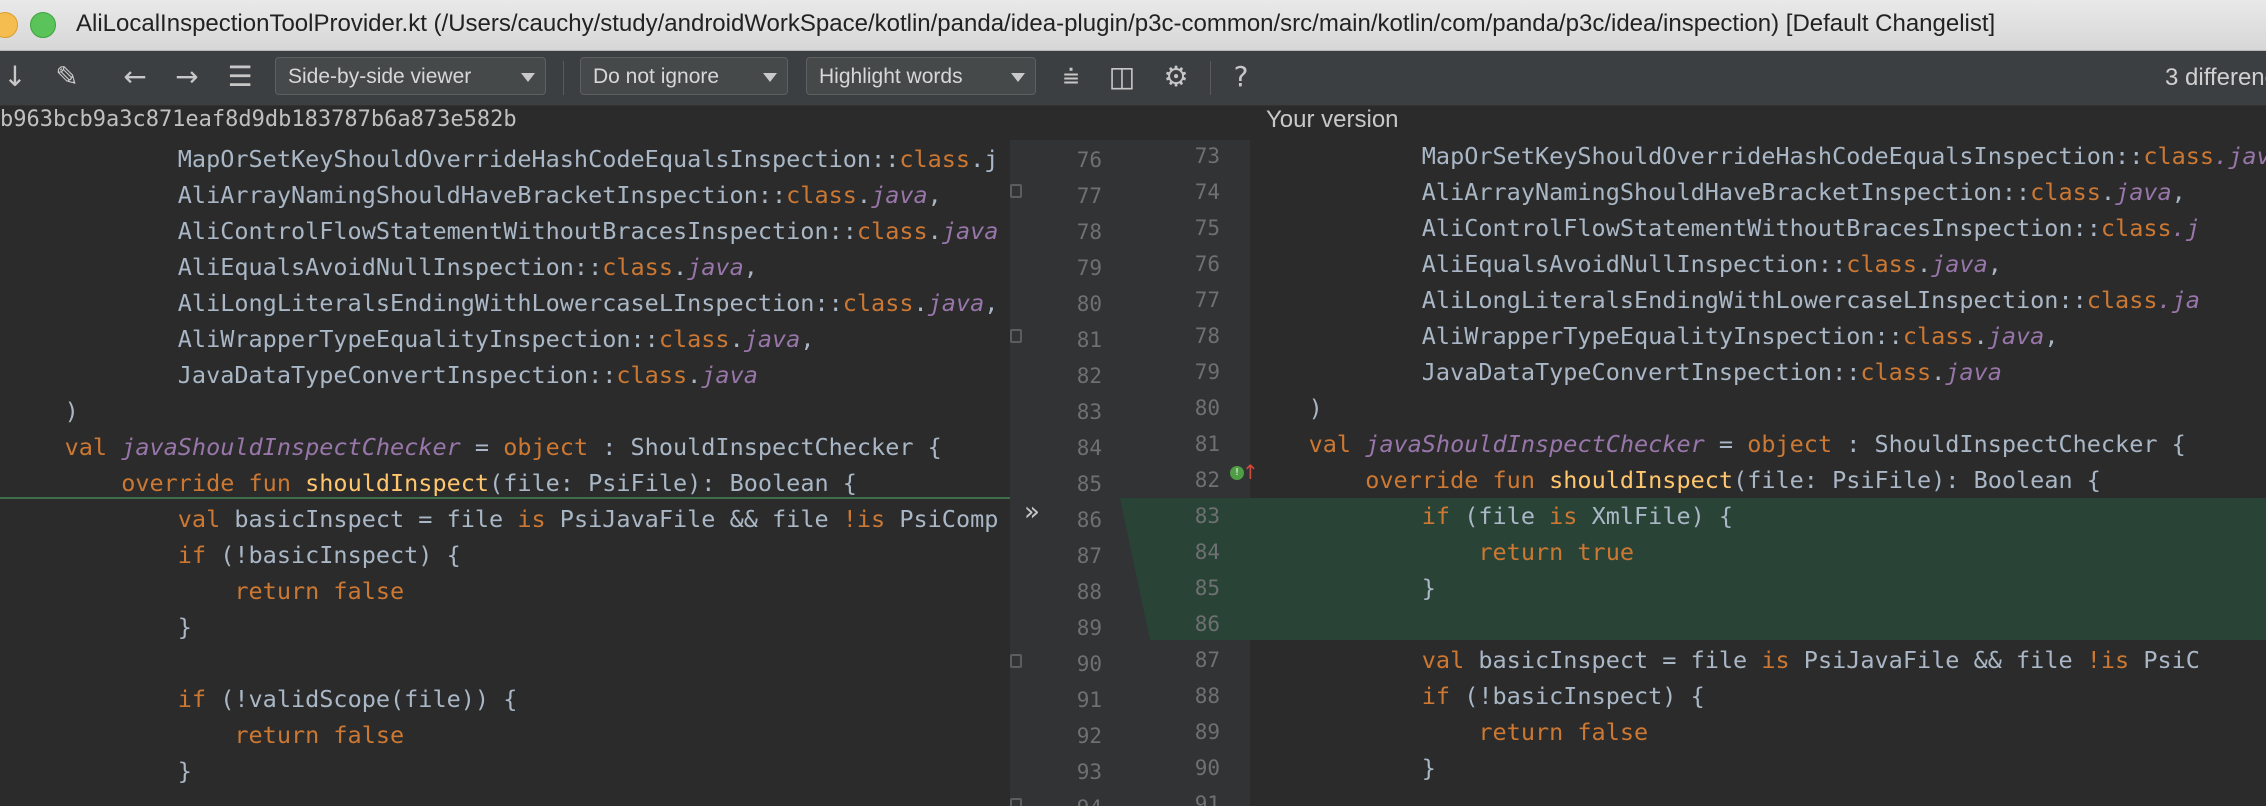  Describe the element at coordinates (258, 119) in the screenshot. I see `left-revision-header: b963bcb9a3c871eaf8d9db183787b6a873e582b` at that location.